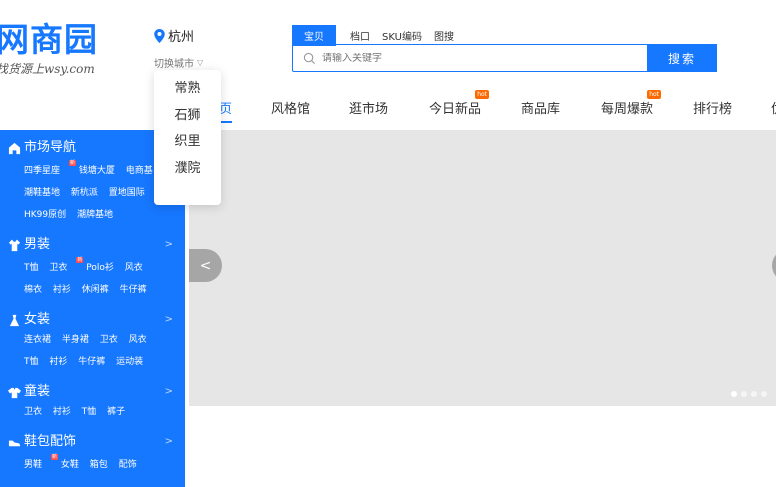 This screenshot has width=776, height=487. Describe the element at coordinates (96, 245) in the screenshot. I see `category-header: 男装 >` at that location.